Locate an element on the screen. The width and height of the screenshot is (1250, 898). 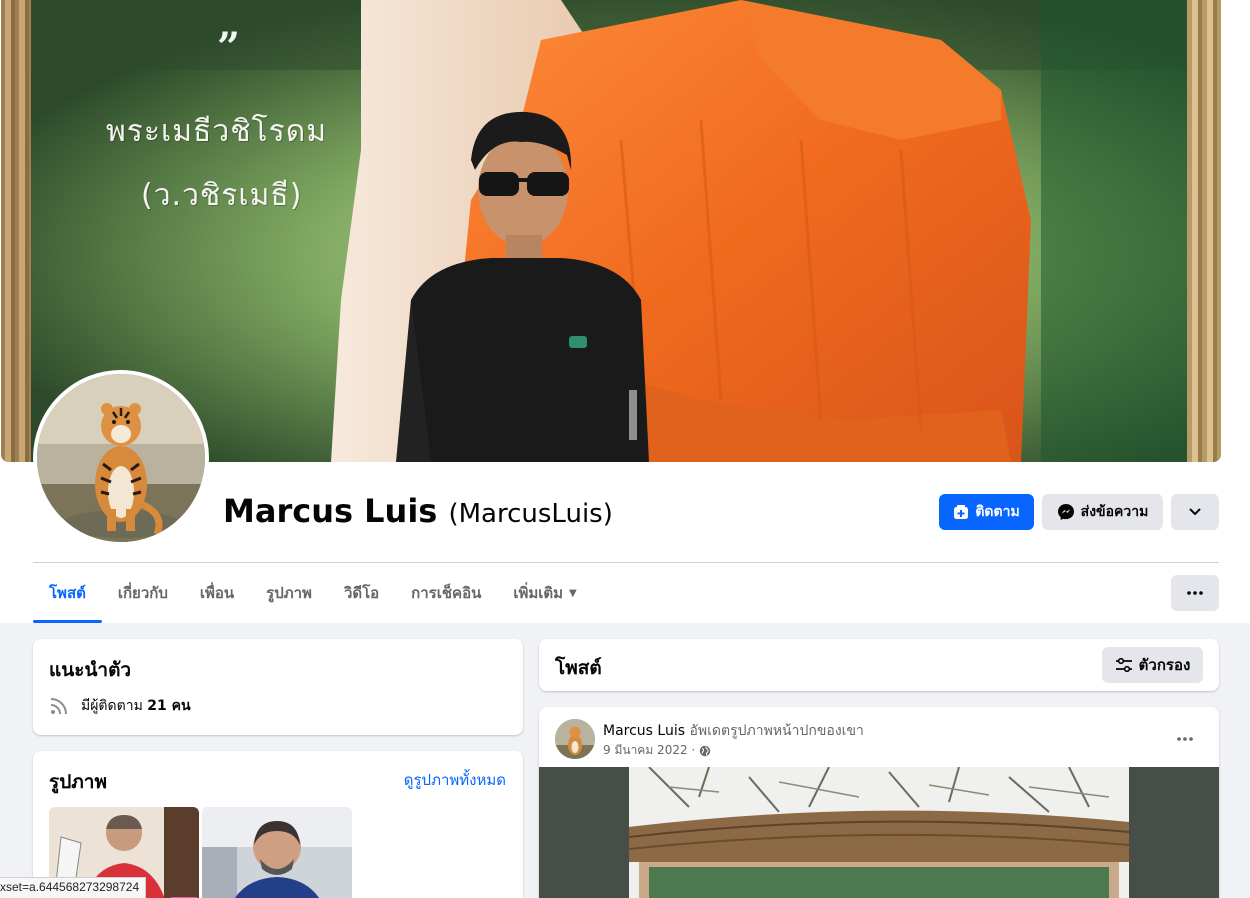
post-media-frame is located at coordinates (879, 832).